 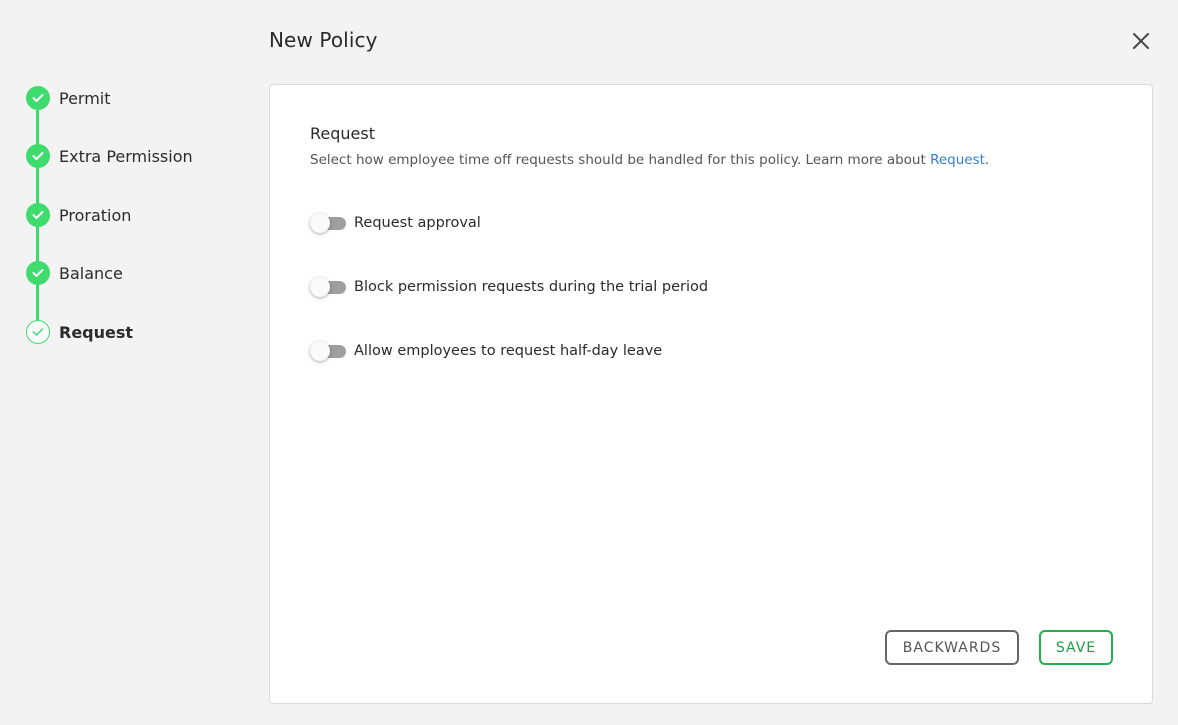 What do you see at coordinates (957, 160) in the screenshot?
I see `learn-more-link: Request` at bounding box center [957, 160].